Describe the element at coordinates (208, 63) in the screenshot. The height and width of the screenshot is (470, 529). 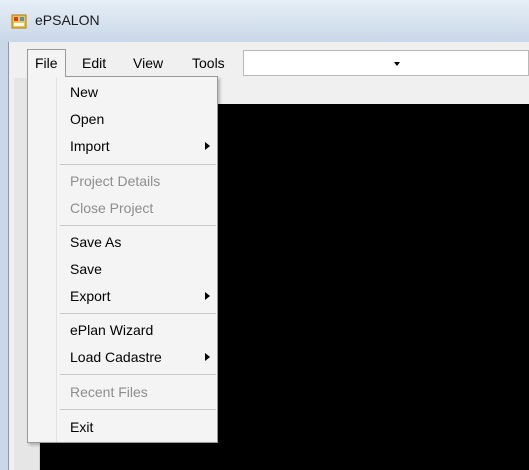
I see `menu-tools: Tools` at that location.